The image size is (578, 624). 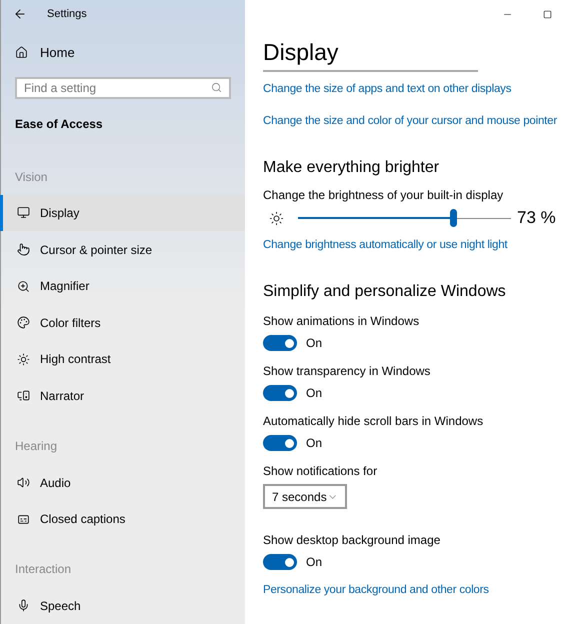 I want to click on notification-duration-dropdown: 7 seconds, so click(x=305, y=496).